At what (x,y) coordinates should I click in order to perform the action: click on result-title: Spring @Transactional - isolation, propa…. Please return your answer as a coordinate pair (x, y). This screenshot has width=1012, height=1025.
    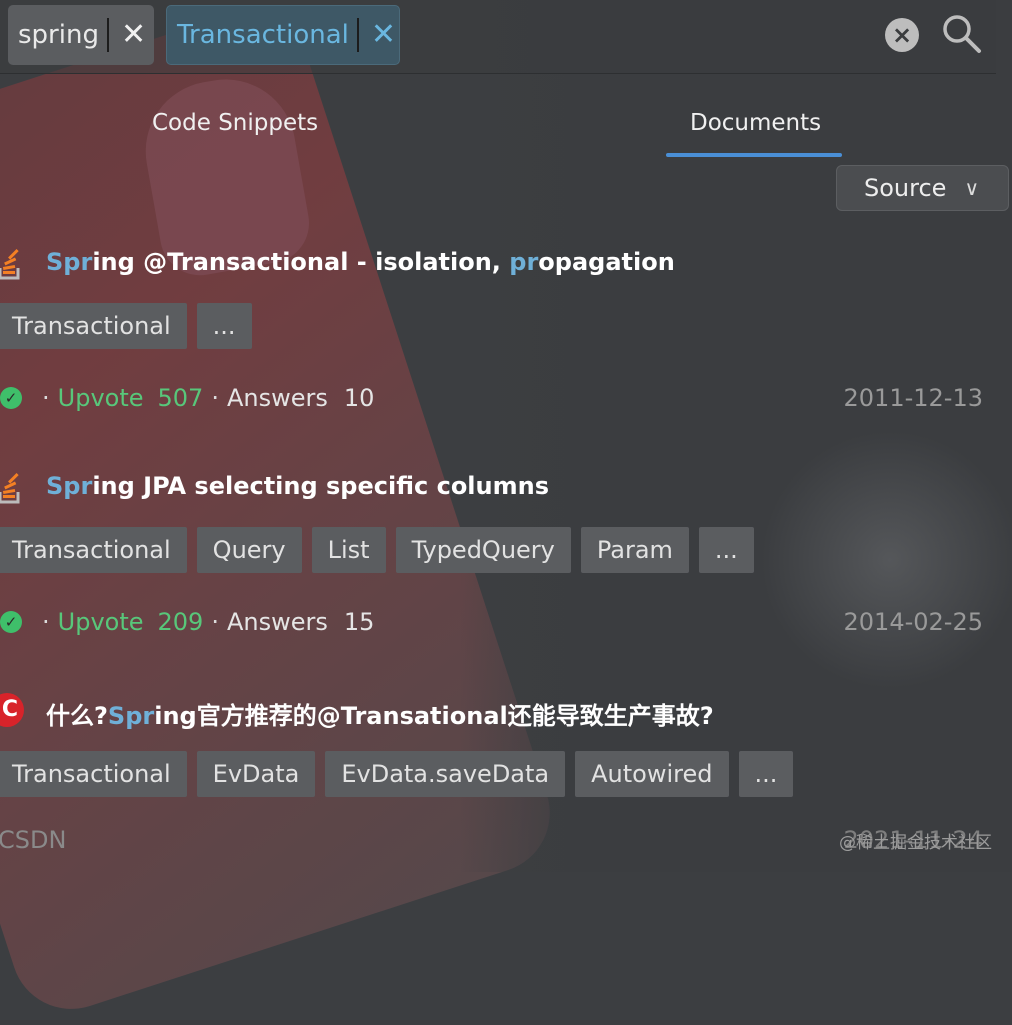
    Looking at the image, I should click on (360, 262).